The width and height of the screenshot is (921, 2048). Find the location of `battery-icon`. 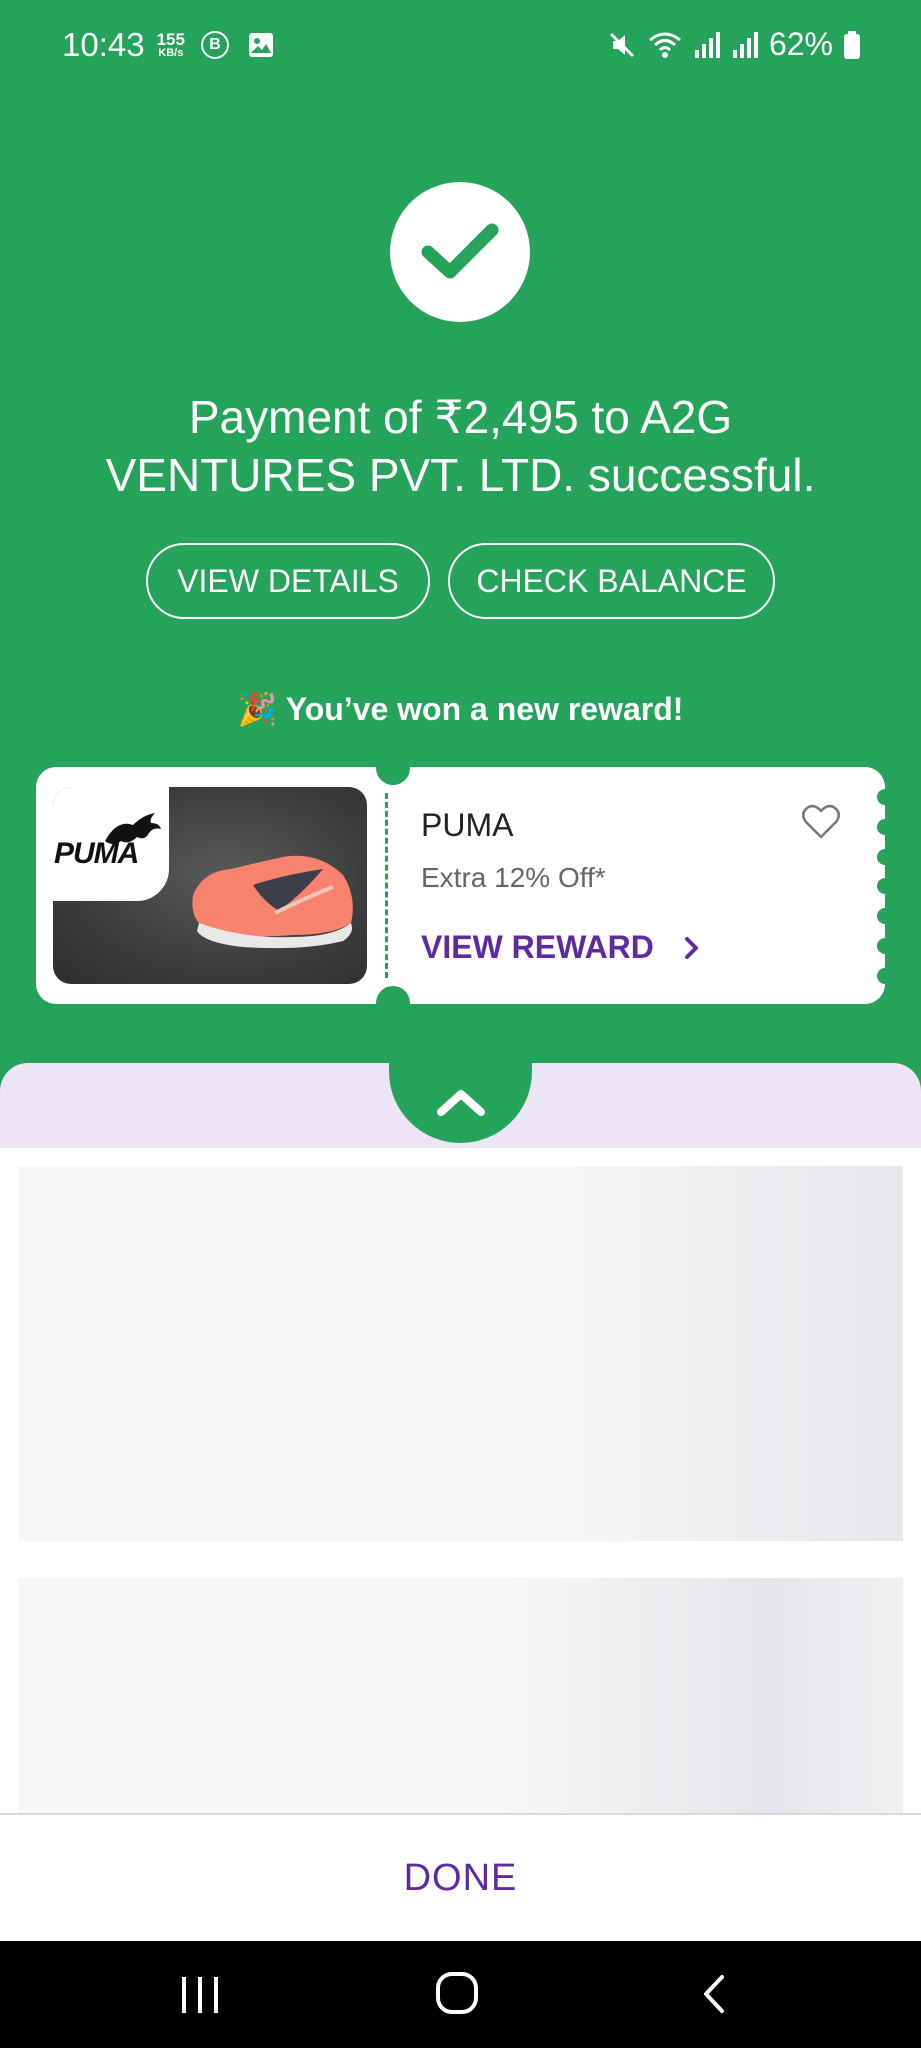

battery-icon is located at coordinates (852, 44).